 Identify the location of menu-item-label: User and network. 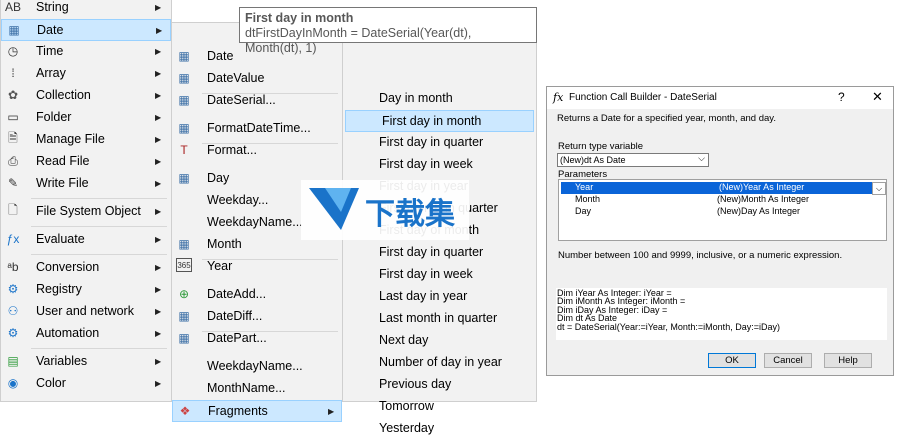
(85, 311).